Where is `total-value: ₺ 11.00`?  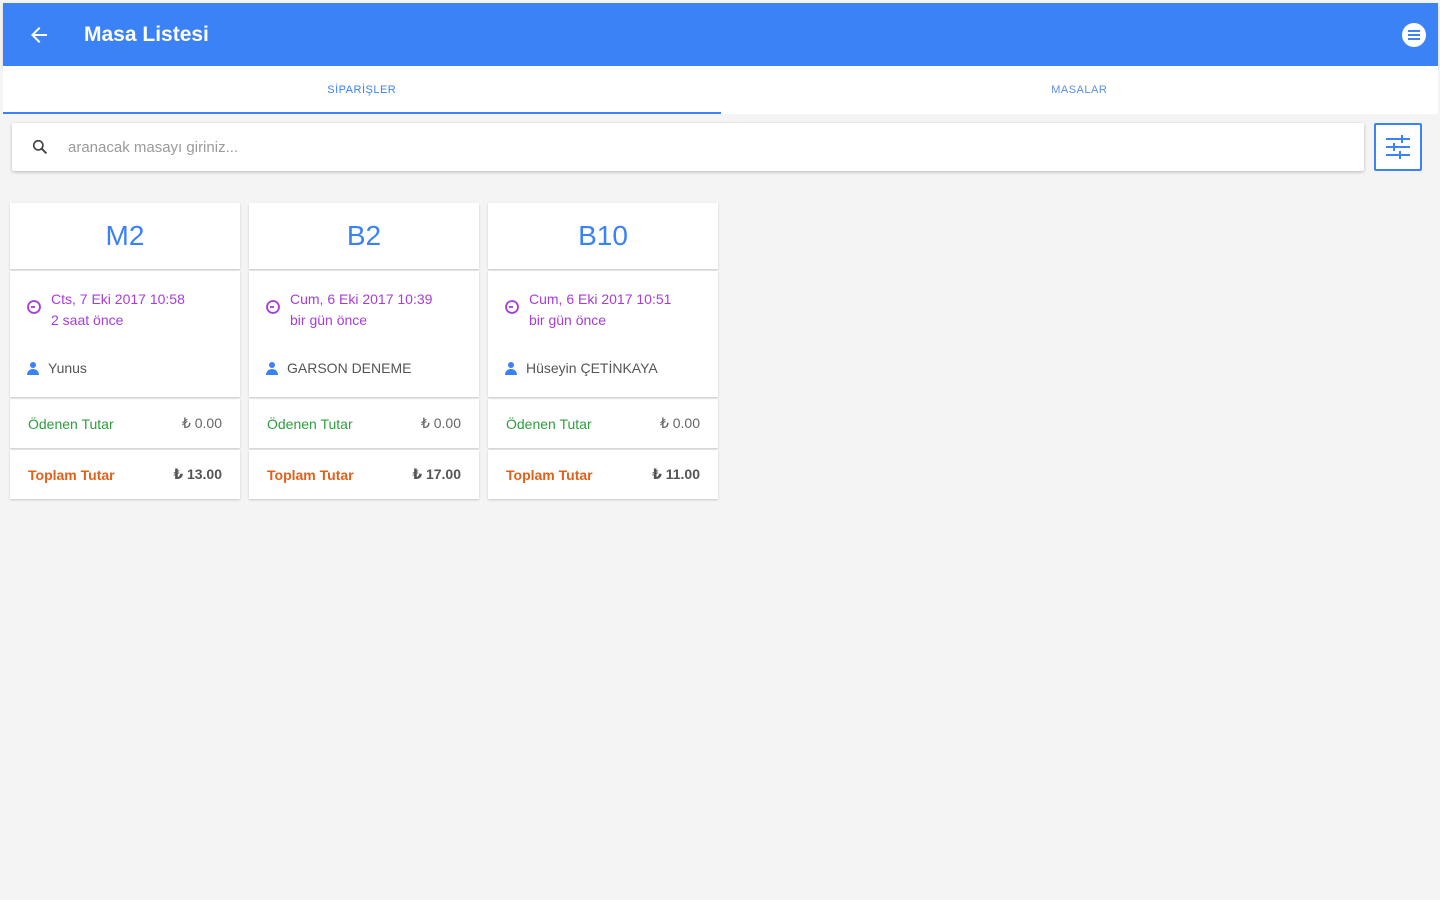
total-value: ₺ 11.00 is located at coordinates (676, 474).